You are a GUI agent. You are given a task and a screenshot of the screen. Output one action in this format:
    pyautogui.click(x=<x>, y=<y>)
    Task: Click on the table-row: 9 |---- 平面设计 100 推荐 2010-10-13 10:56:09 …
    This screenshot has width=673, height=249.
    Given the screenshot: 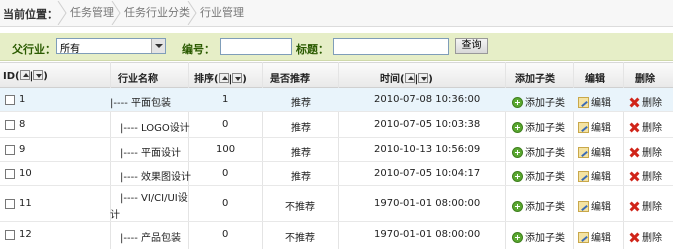 What is the action you would take?
    pyautogui.click(x=336, y=150)
    